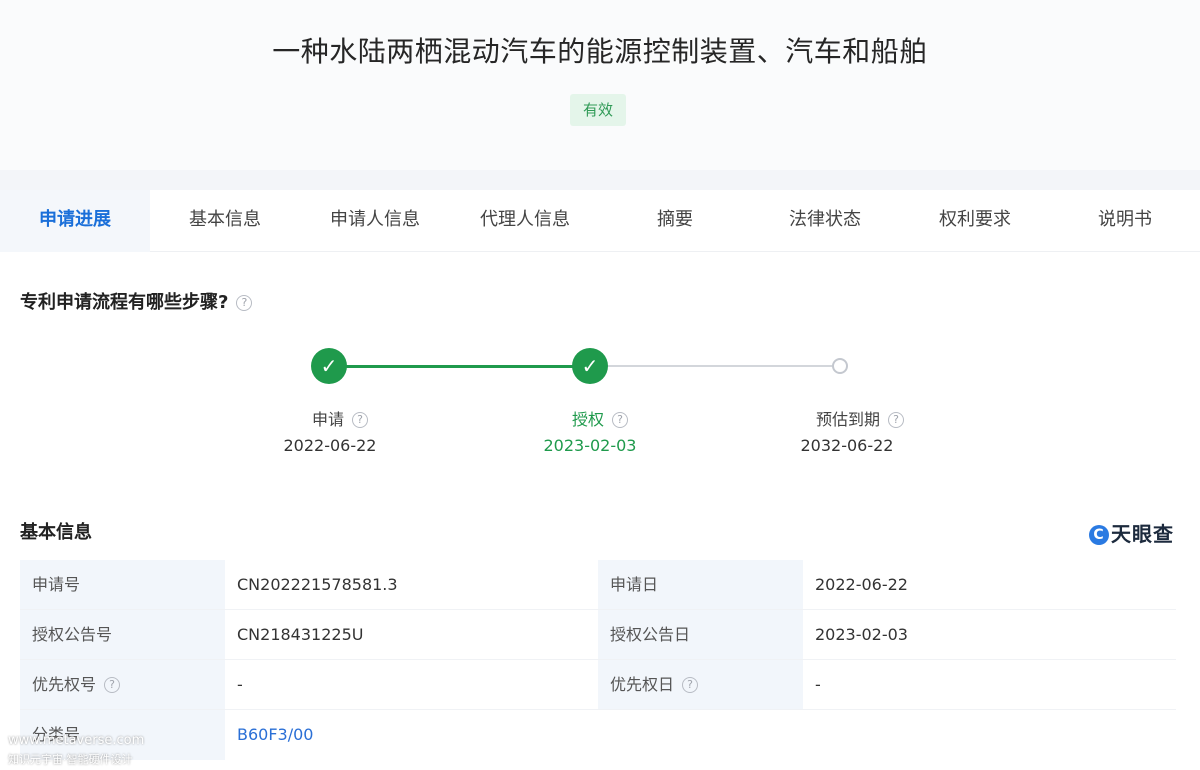 This screenshot has height=770, width=1200. What do you see at coordinates (1142, 534) in the screenshot?
I see `brand-text: 天眼查` at bounding box center [1142, 534].